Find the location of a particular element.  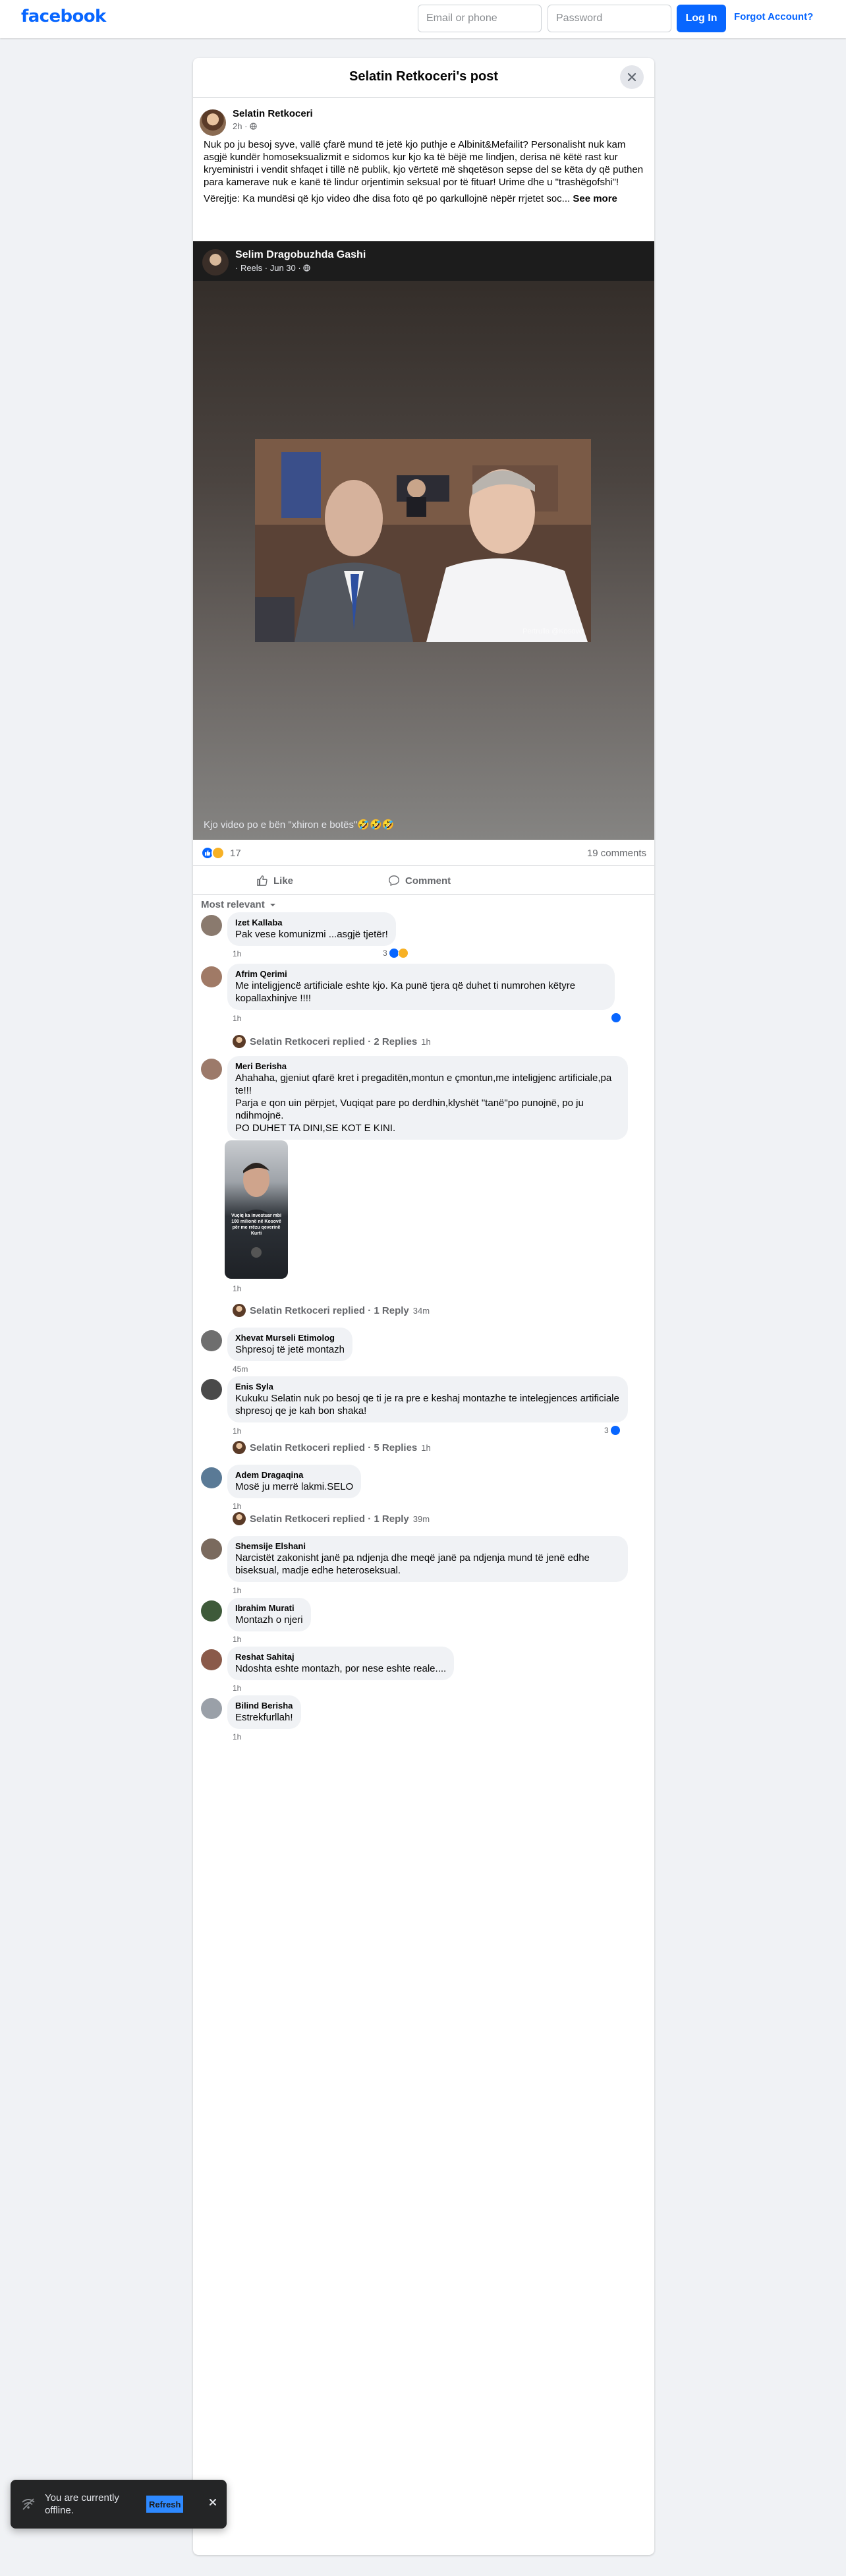

comment-text: Montazh o njeri is located at coordinates (269, 1619).